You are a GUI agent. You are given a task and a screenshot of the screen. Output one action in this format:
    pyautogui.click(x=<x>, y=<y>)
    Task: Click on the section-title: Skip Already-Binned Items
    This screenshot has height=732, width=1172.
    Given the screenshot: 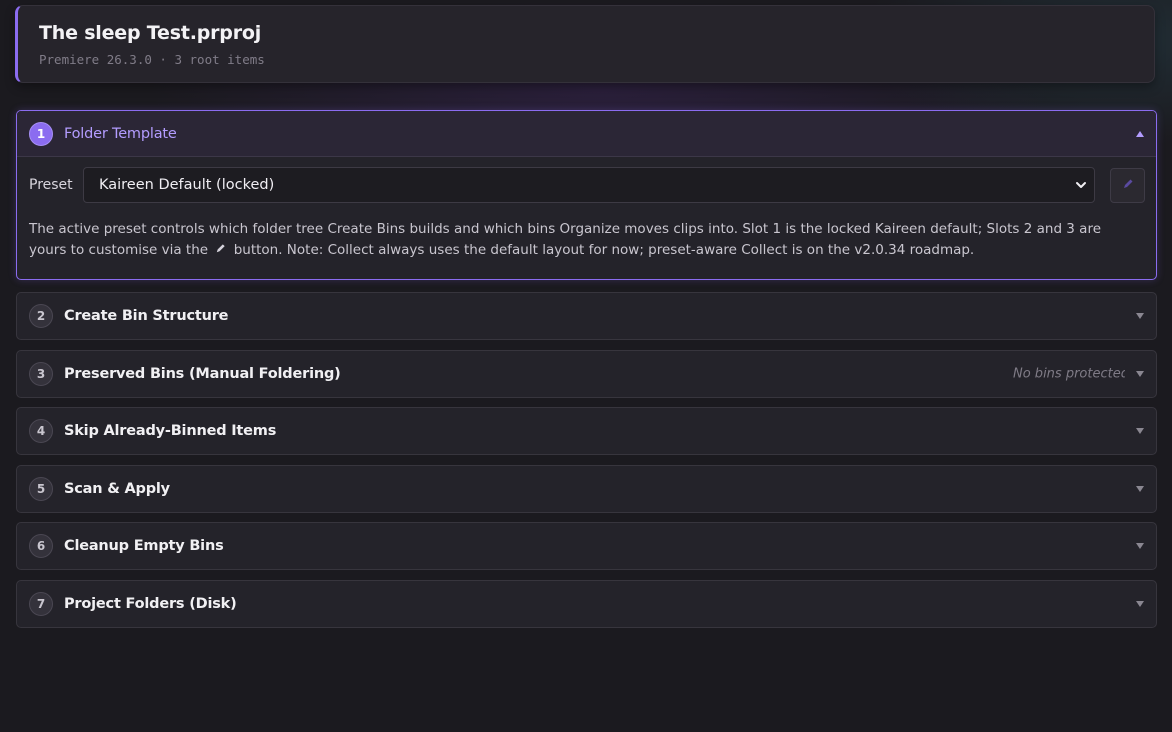 What is the action you would take?
    pyautogui.click(x=170, y=431)
    